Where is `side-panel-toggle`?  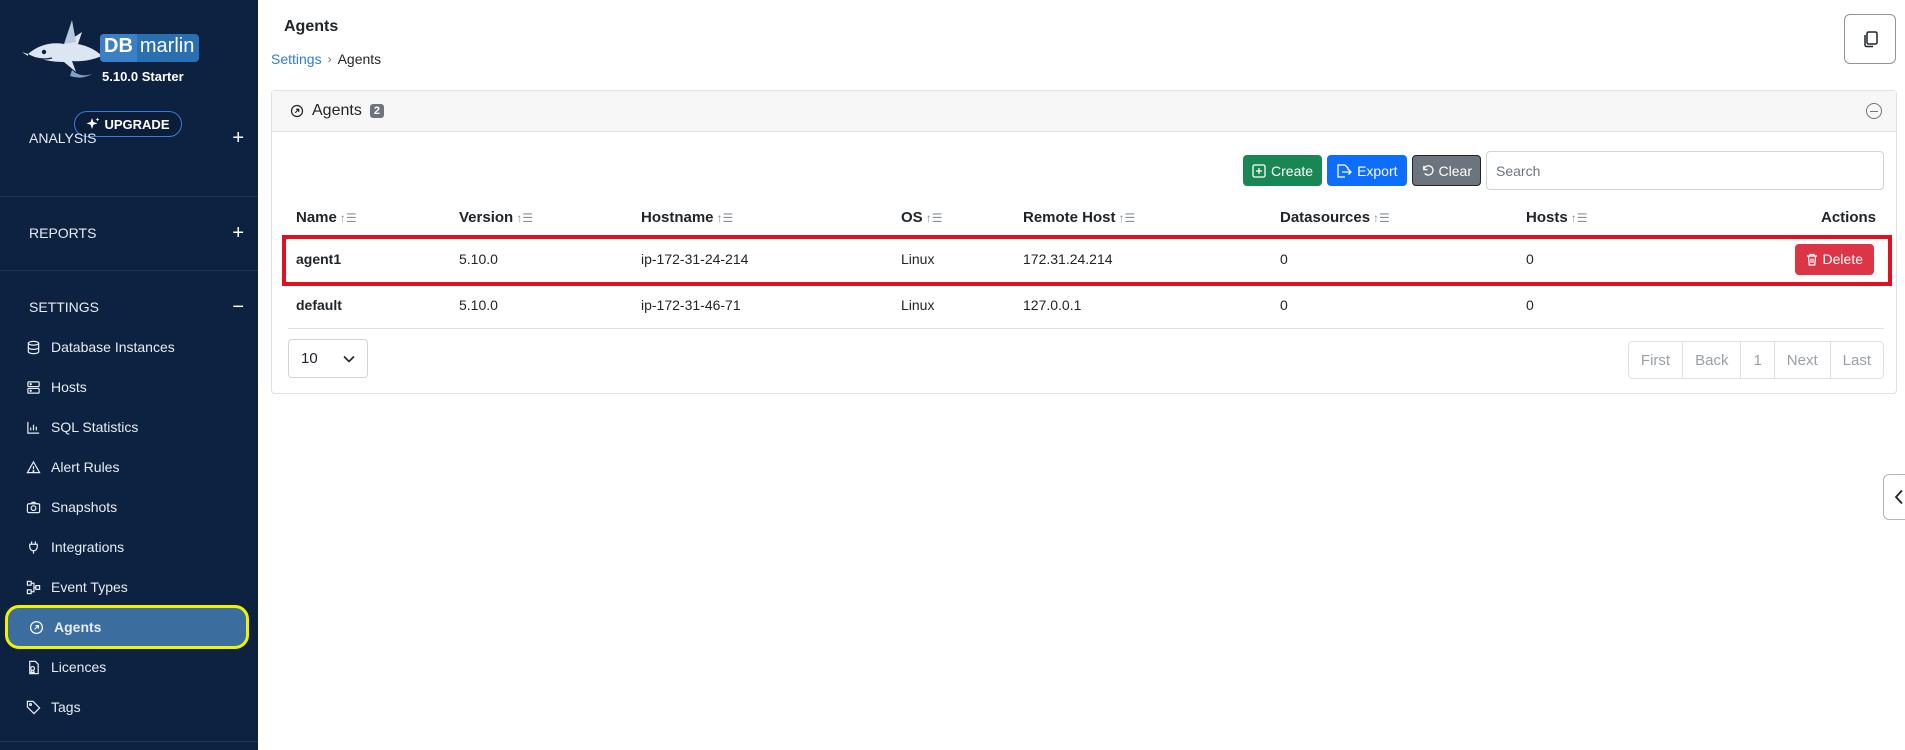
side-panel-toggle is located at coordinates (1894, 497).